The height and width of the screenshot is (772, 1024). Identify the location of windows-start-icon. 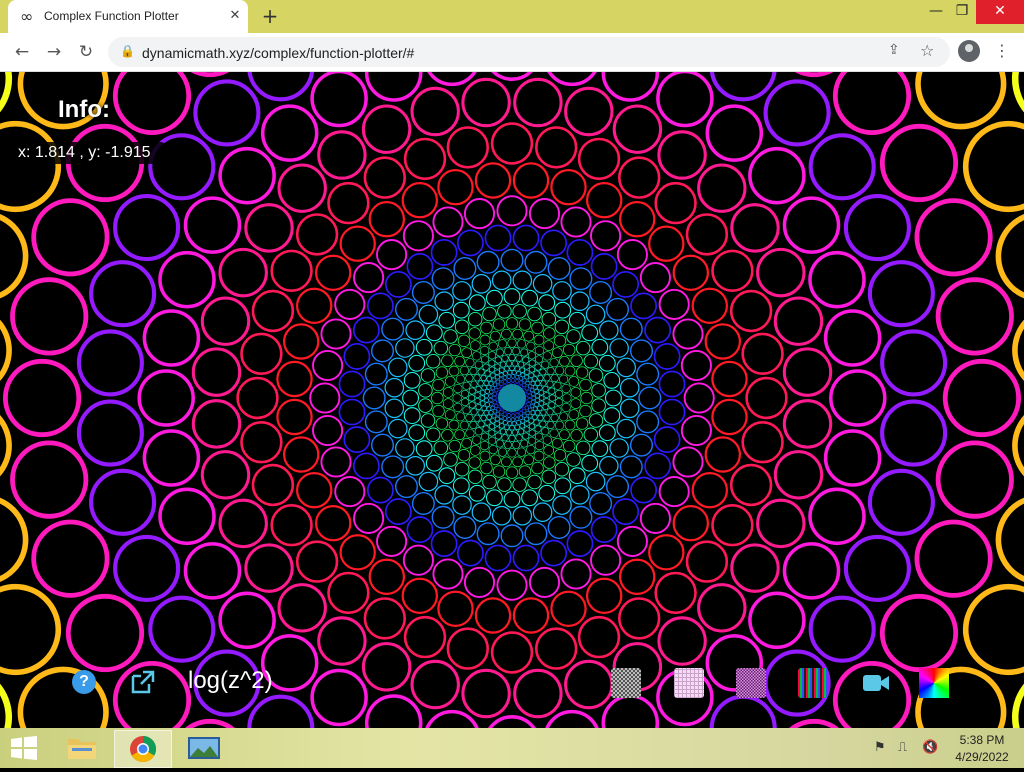
(24, 748).